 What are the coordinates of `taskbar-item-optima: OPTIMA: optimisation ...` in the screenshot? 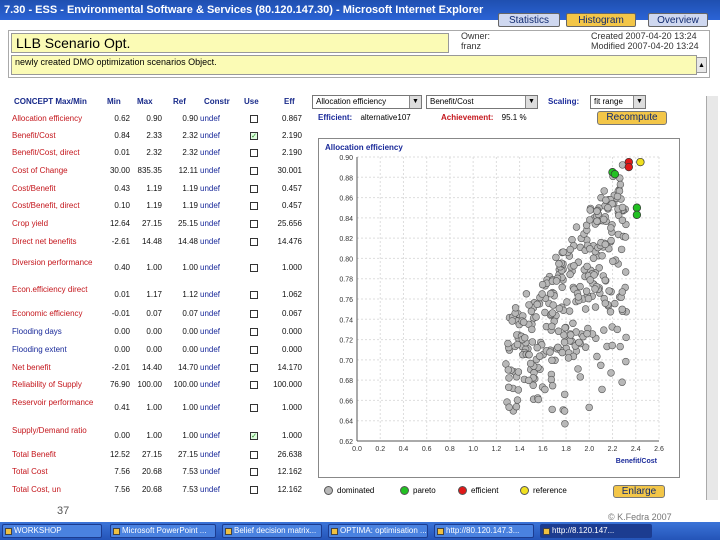 It's located at (378, 531).